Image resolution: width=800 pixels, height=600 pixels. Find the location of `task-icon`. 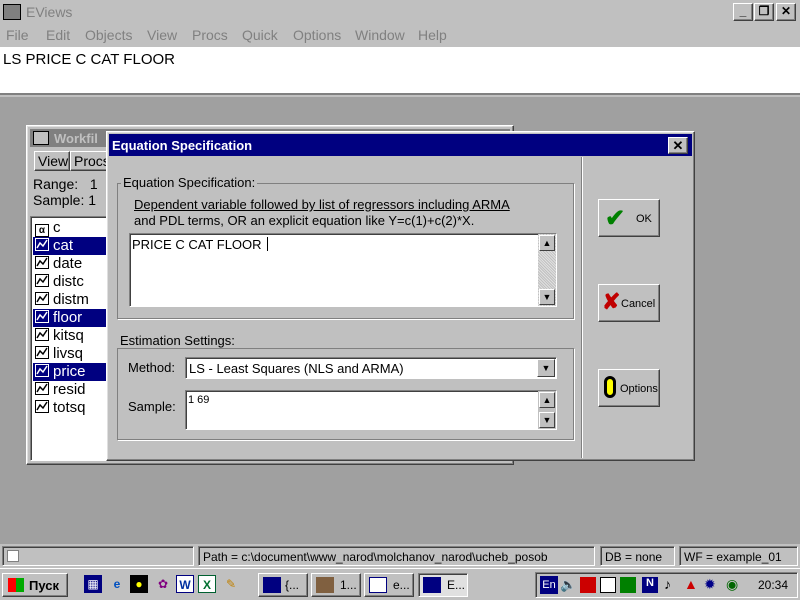

task-icon is located at coordinates (325, 585).